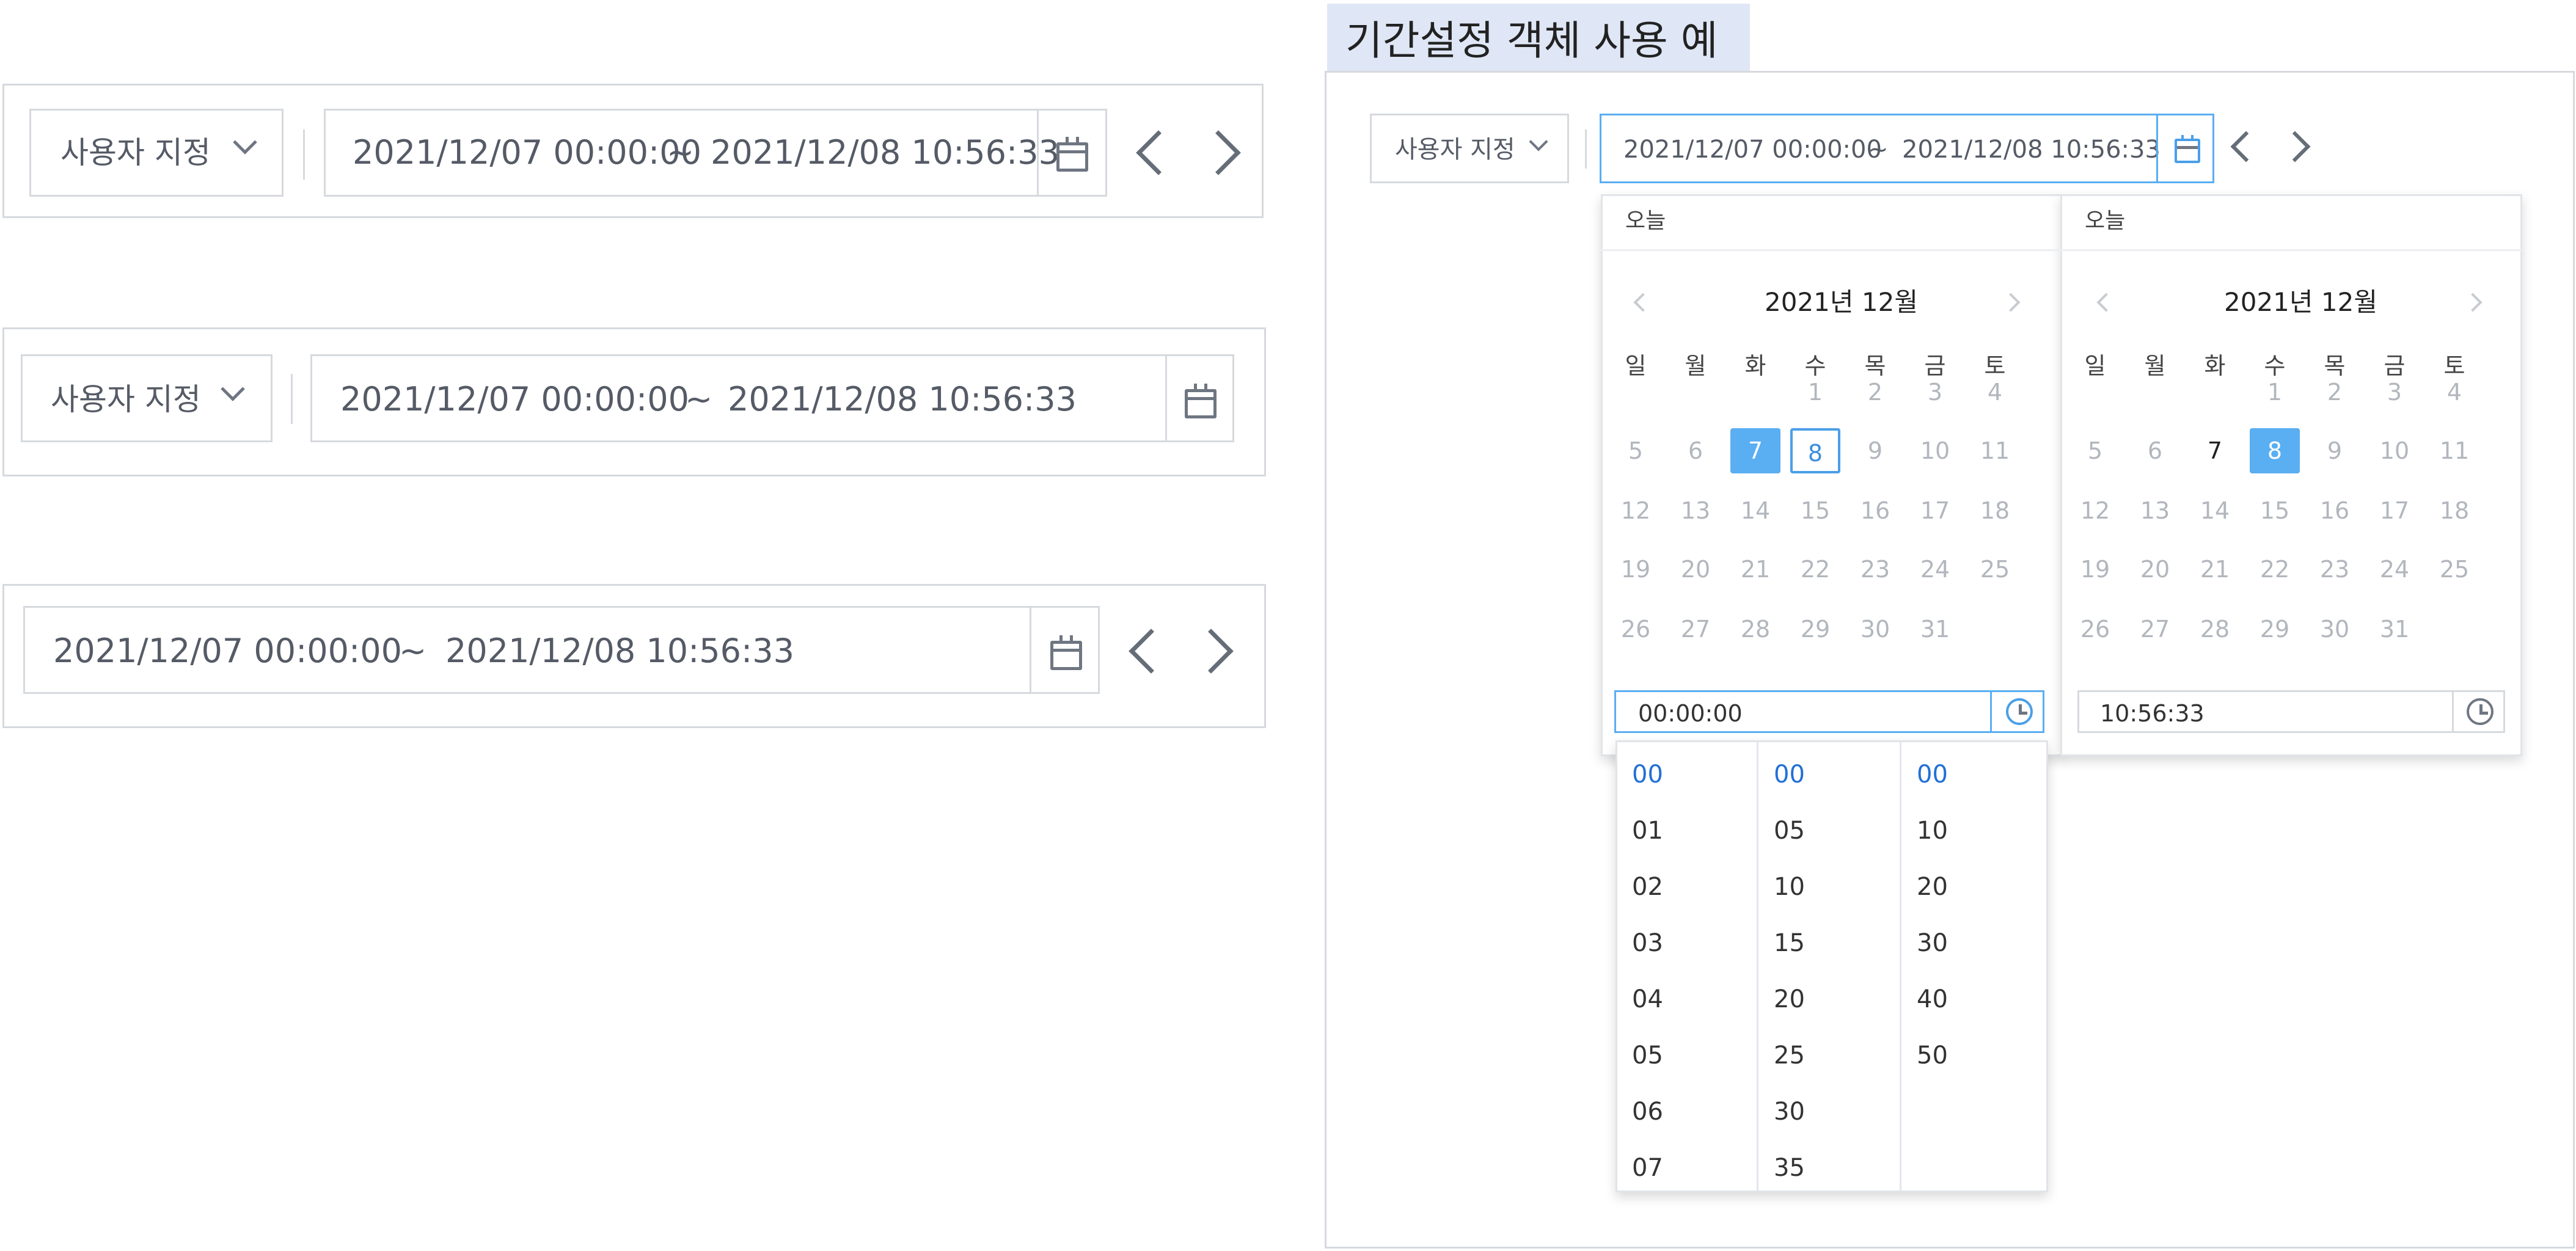 Image resolution: width=2576 pixels, height=1251 pixels. Describe the element at coordinates (2480, 711) in the screenshot. I see `clock-icon` at that location.